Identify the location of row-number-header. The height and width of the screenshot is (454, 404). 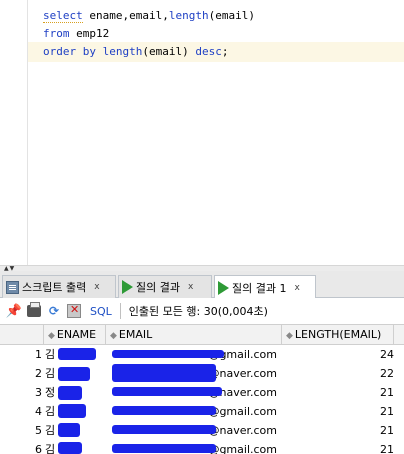
(22, 335).